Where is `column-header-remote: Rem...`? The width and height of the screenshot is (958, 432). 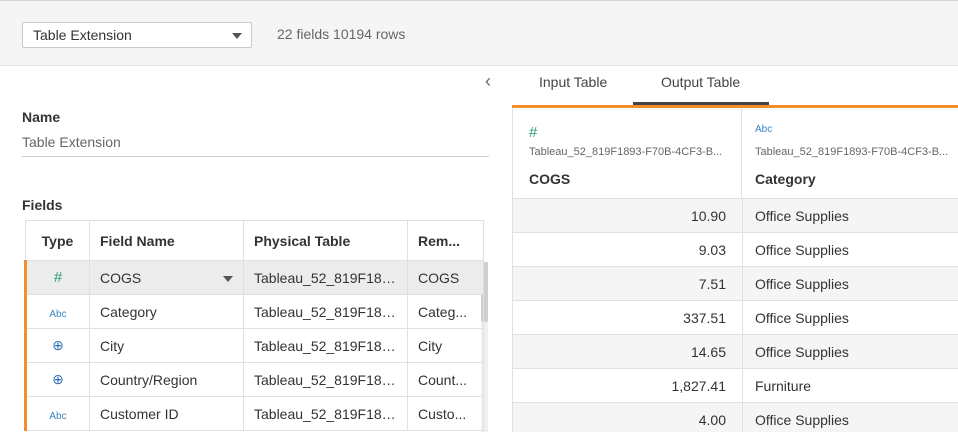
column-header-remote: Rem... is located at coordinates (445, 240).